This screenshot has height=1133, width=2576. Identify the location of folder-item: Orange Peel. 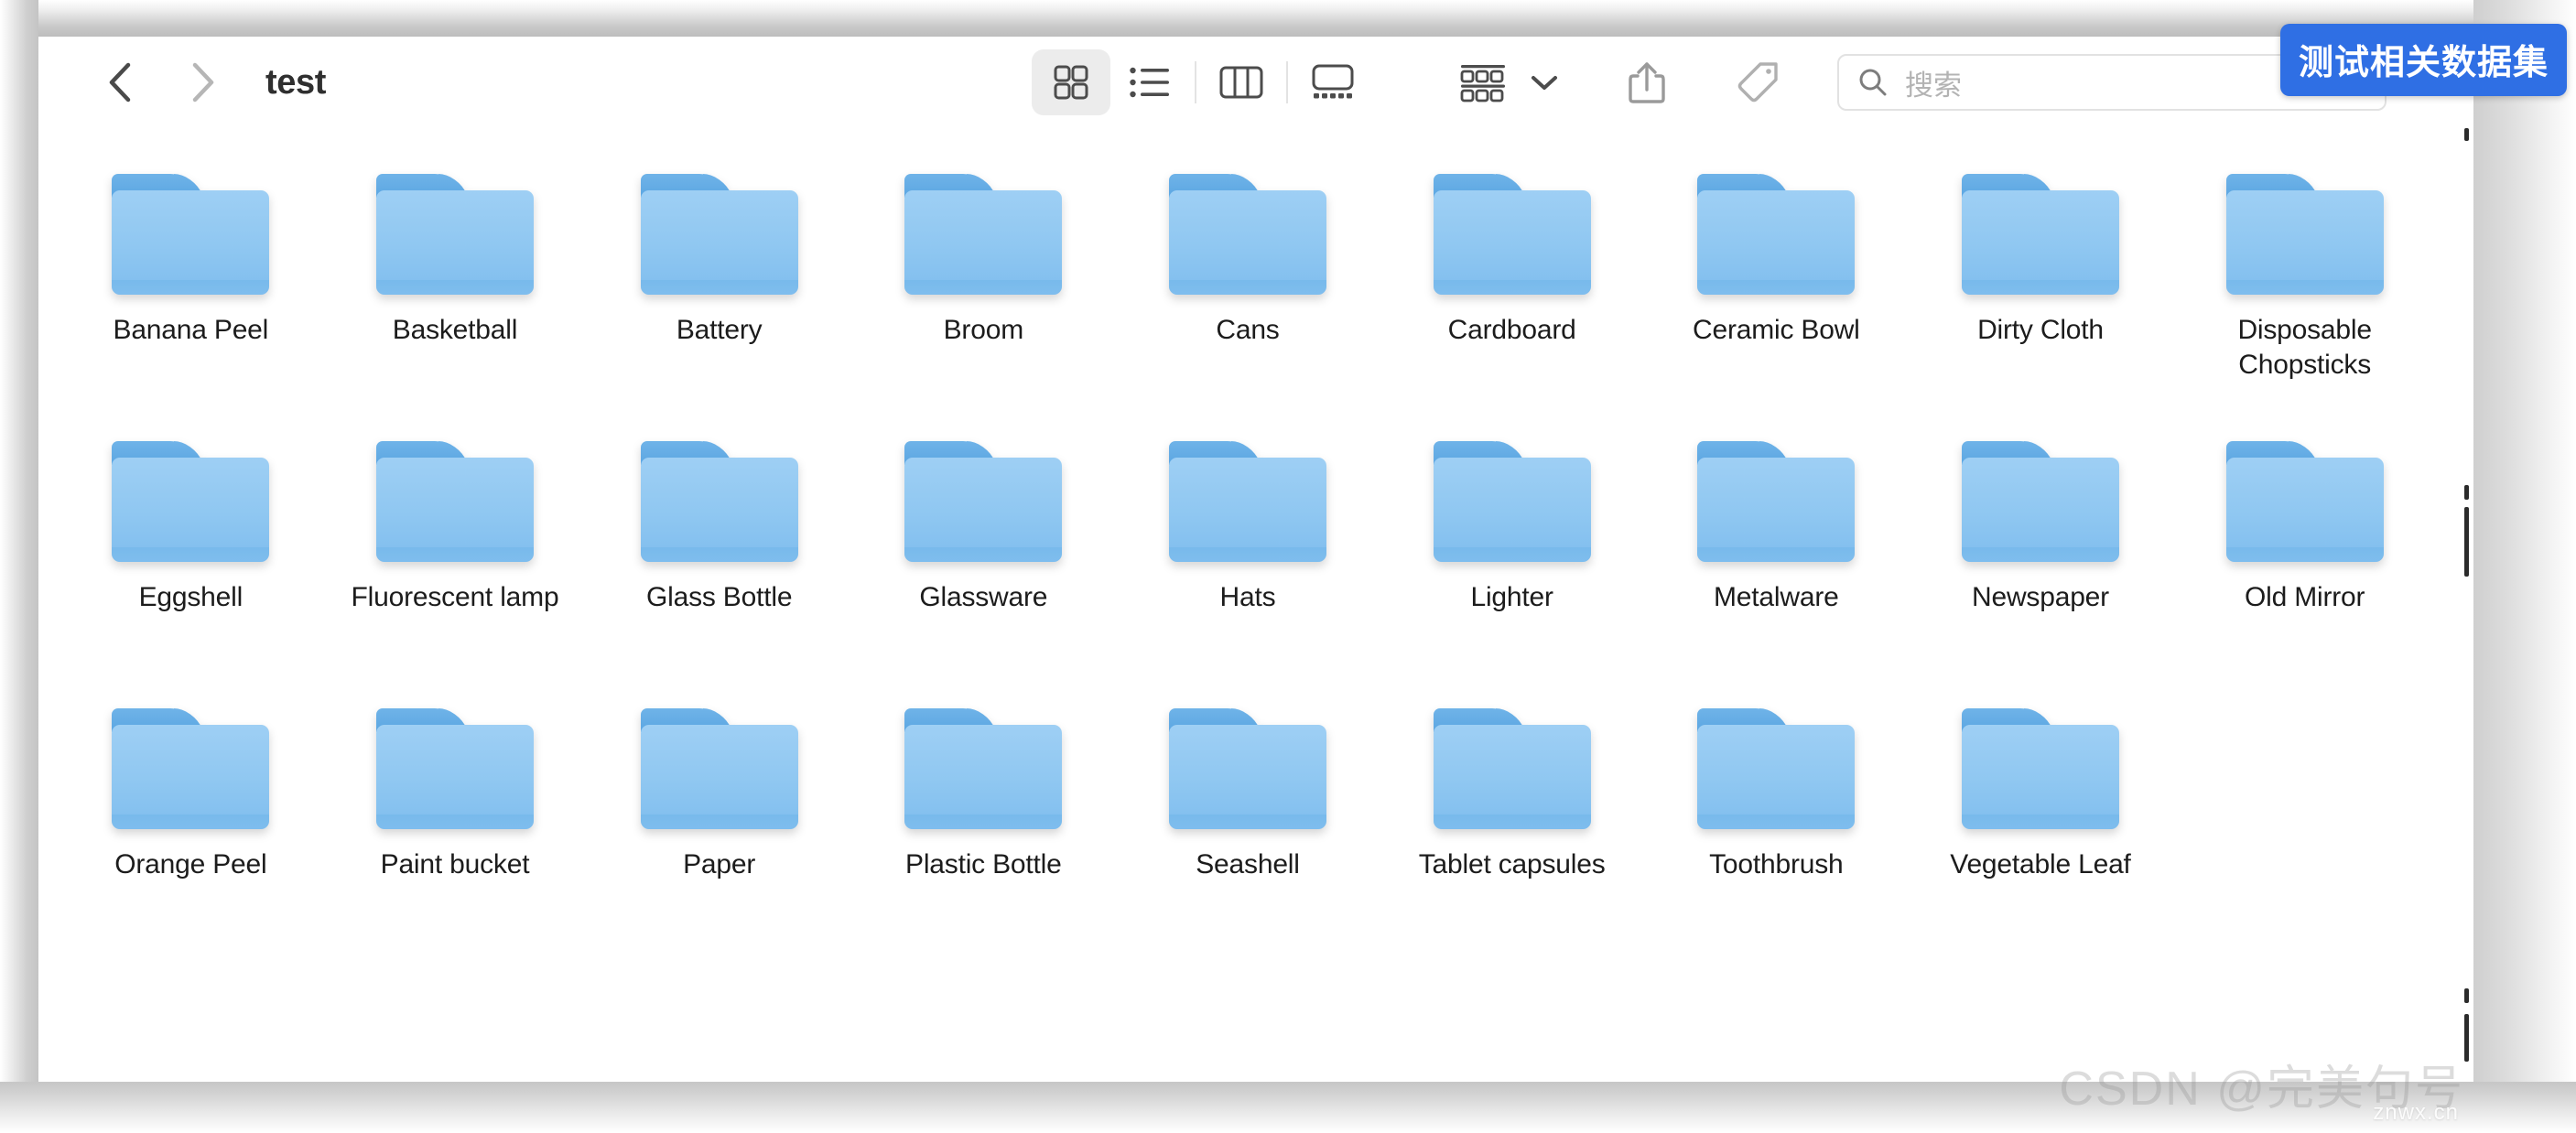
(191, 825).